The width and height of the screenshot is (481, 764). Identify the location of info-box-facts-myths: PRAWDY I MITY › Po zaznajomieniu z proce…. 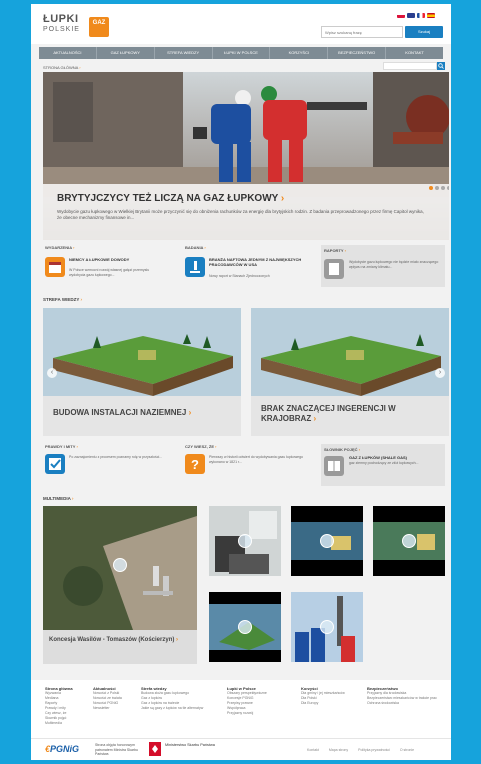
(109, 459).